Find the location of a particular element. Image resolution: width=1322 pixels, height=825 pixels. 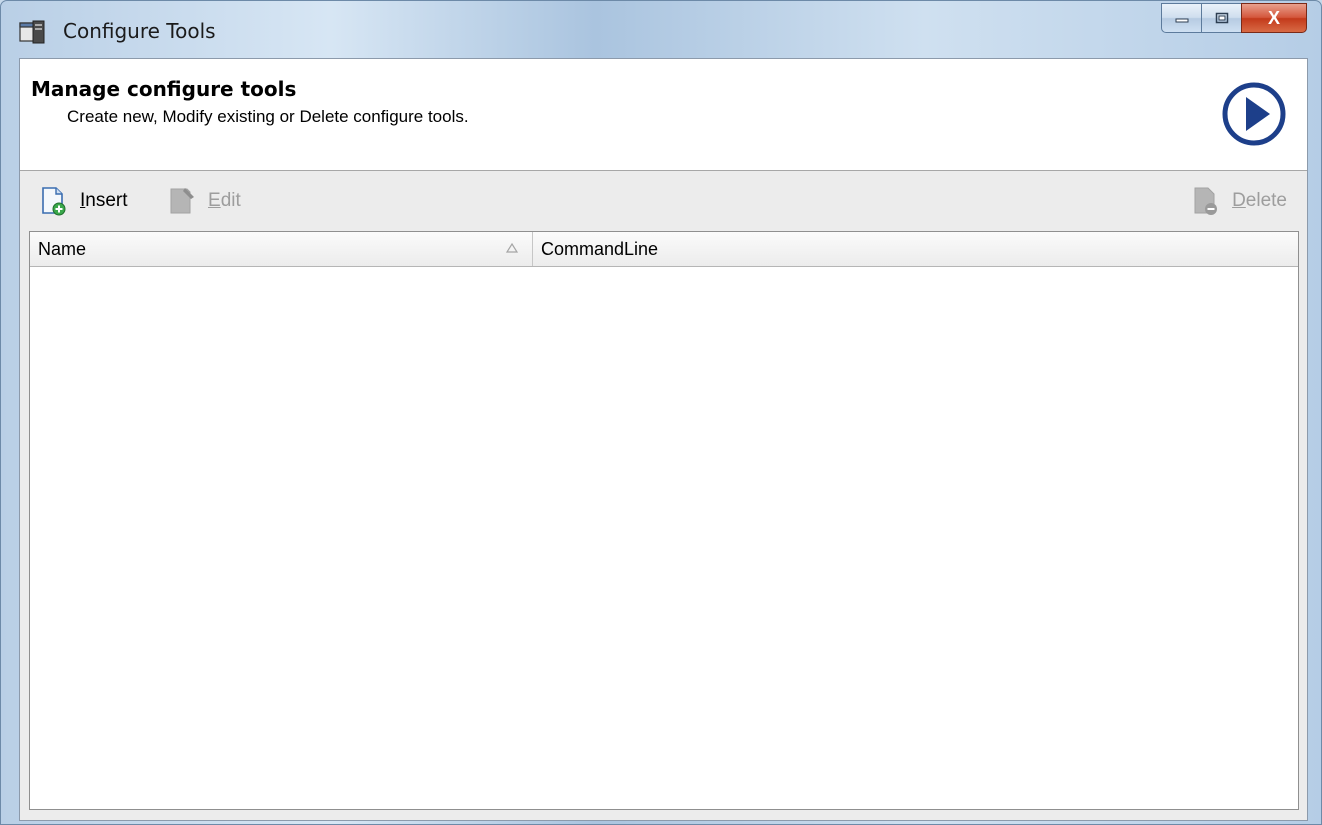

edit-label: Edit is located at coordinates (224, 200).